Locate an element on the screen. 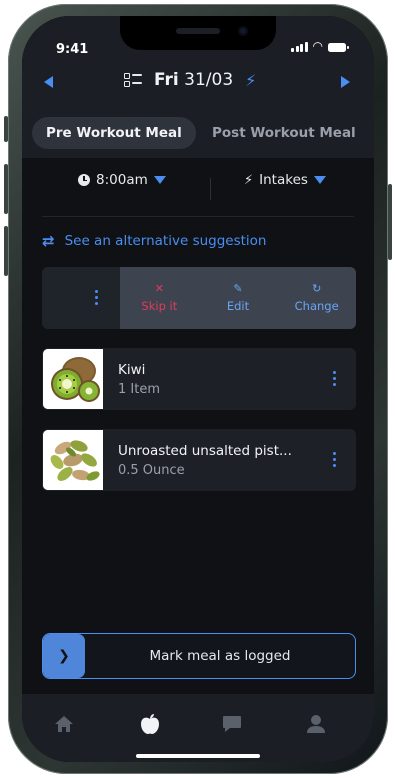  status-icons: ◠ is located at coordinates (320, 46).